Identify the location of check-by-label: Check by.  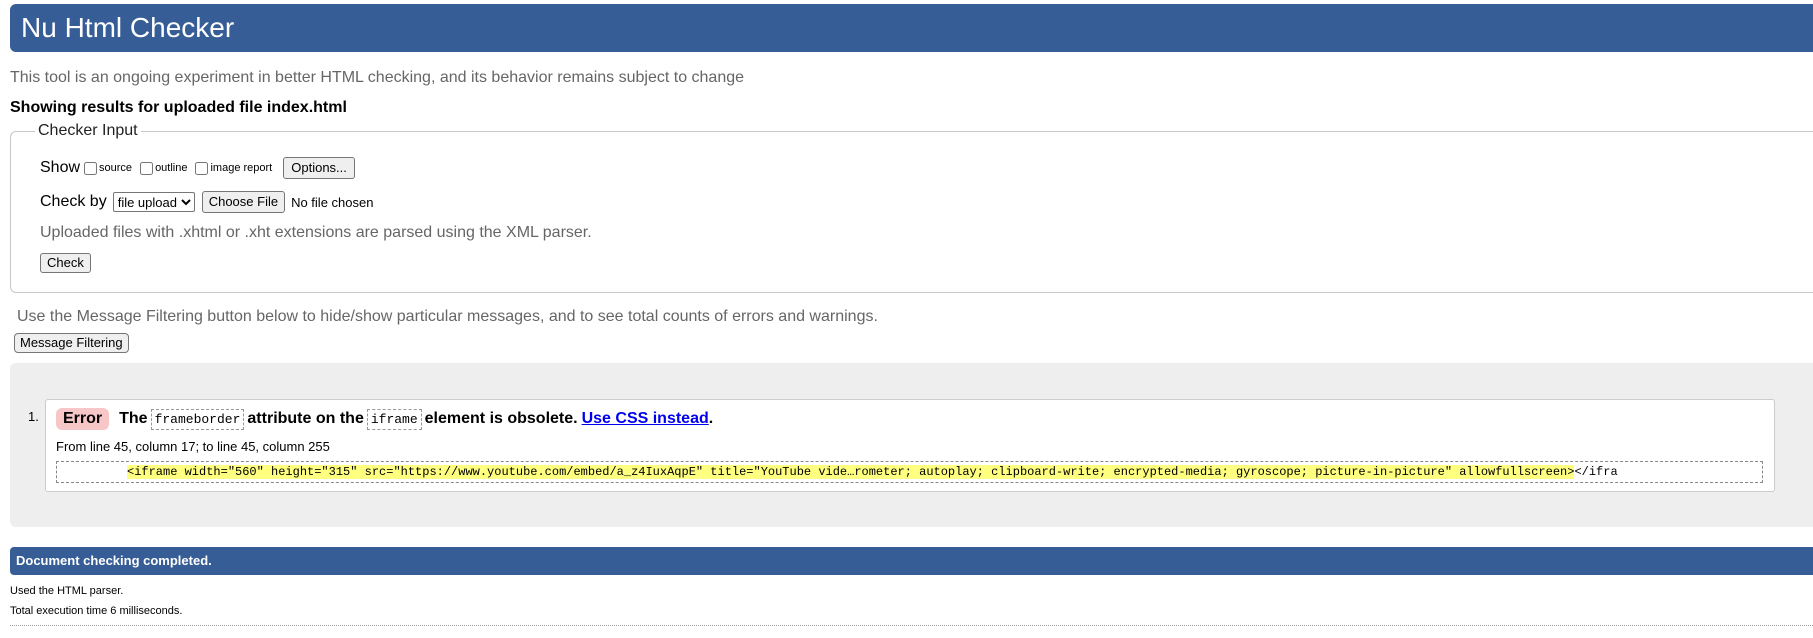
(73, 201).